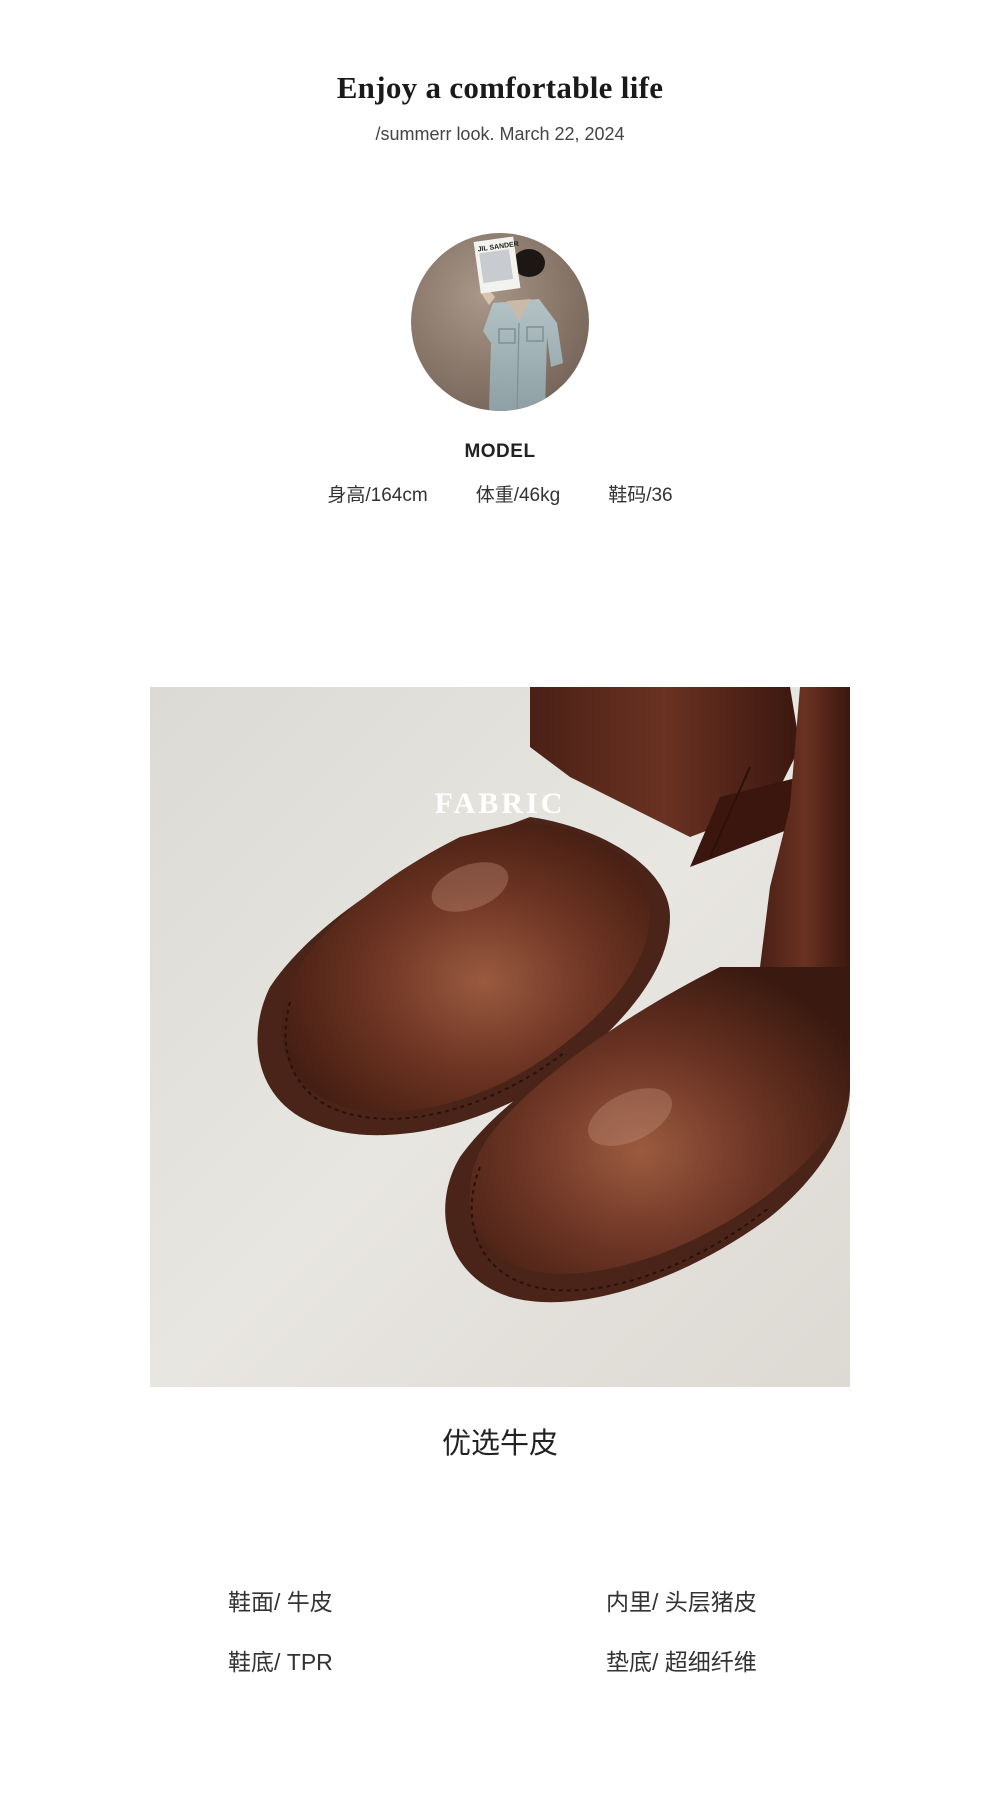 This screenshot has width=1000, height=1816. What do you see at coordinates (280, 1662) in the screenshot?
I see `spec-sole: 鞋底/ TPR` at bounding box center [280, 1662].